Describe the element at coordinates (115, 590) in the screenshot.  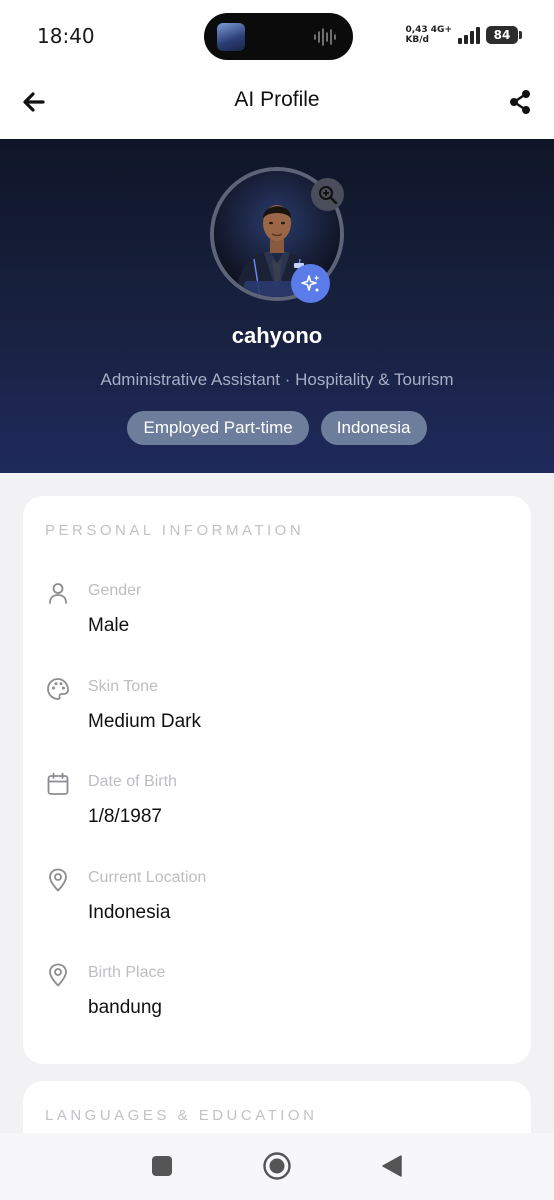
I see `info-label: Gender` at that location.